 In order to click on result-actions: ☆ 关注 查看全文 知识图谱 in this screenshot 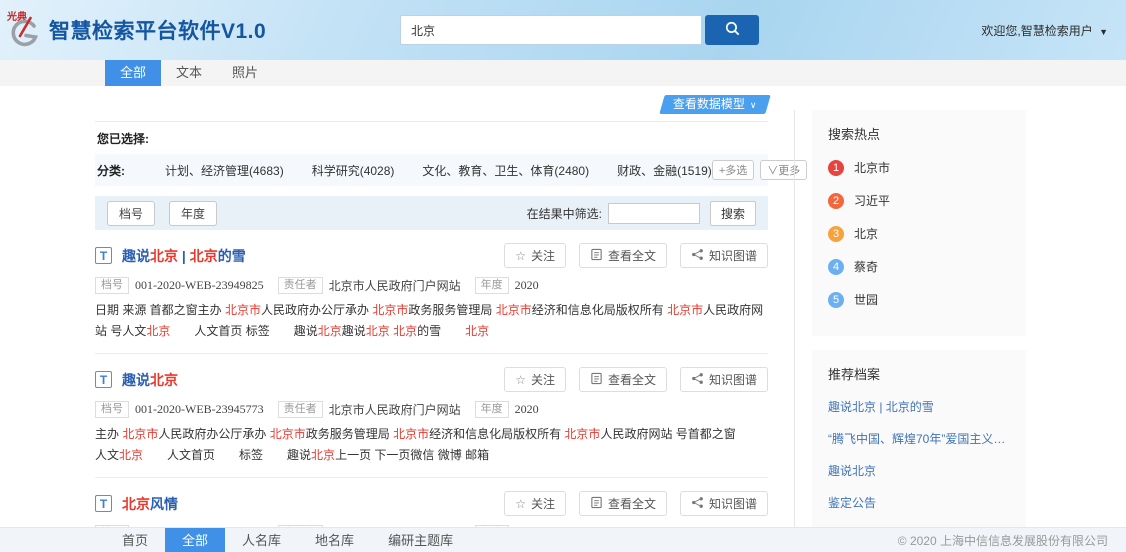, I will do `click(636, 503)`.